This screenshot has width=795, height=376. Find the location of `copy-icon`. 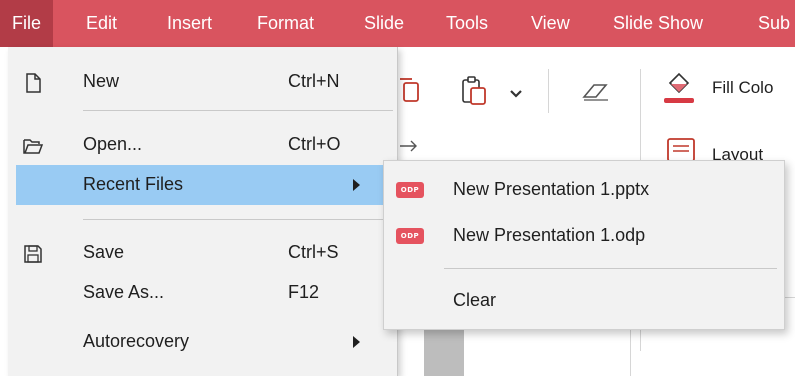

copy-icon is located at coordinates (410, 91).